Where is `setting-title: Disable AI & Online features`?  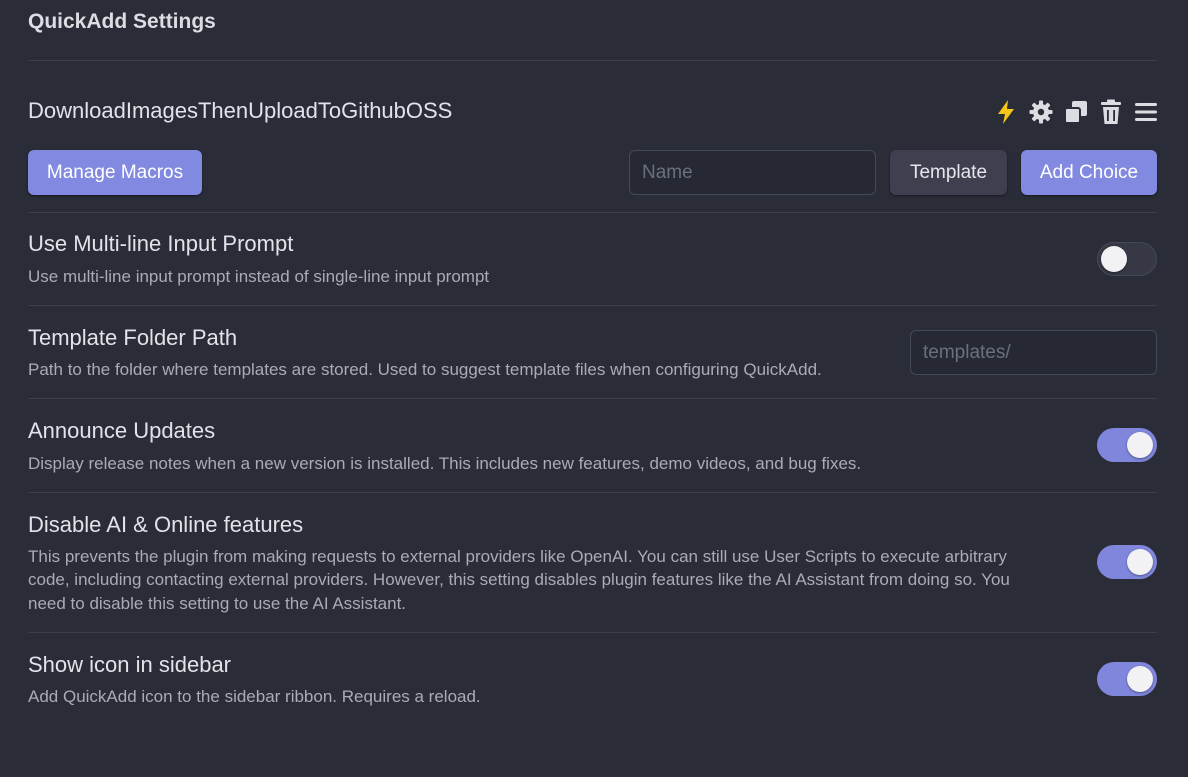
setting-title: Disable AI & Online features is located at coordinates (166, 524).